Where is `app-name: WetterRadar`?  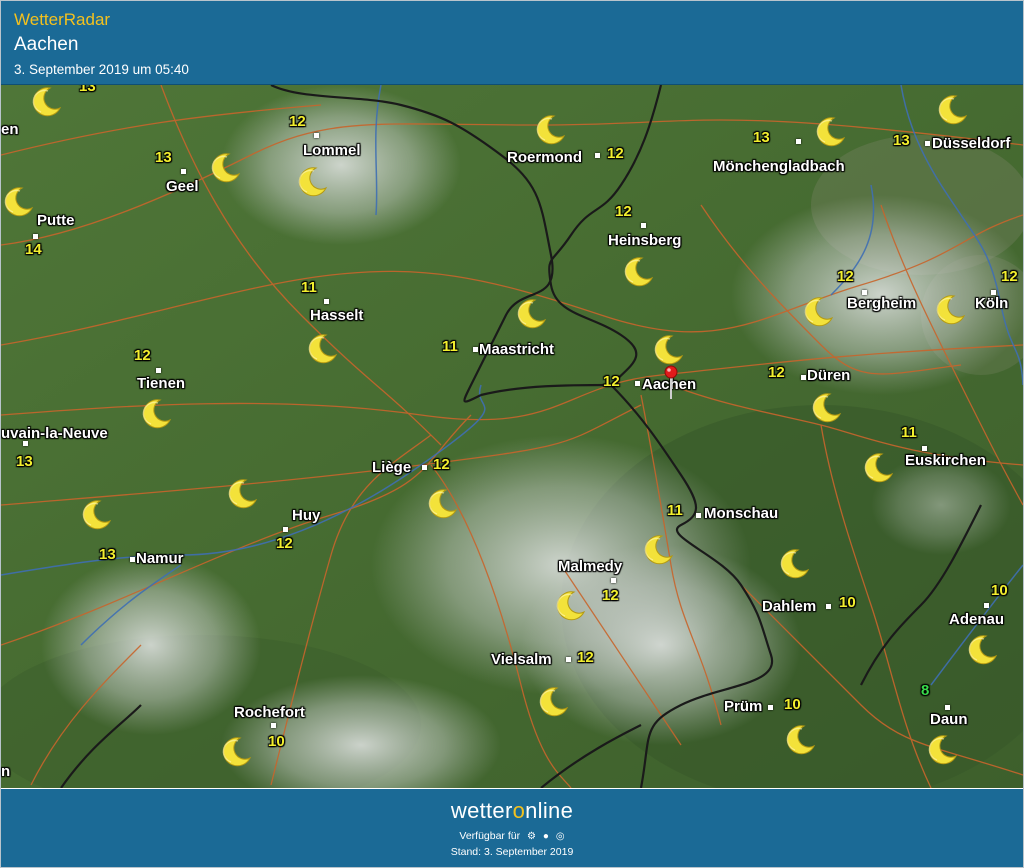 app-name: WetterRadar is located at coordinates (62, 19).